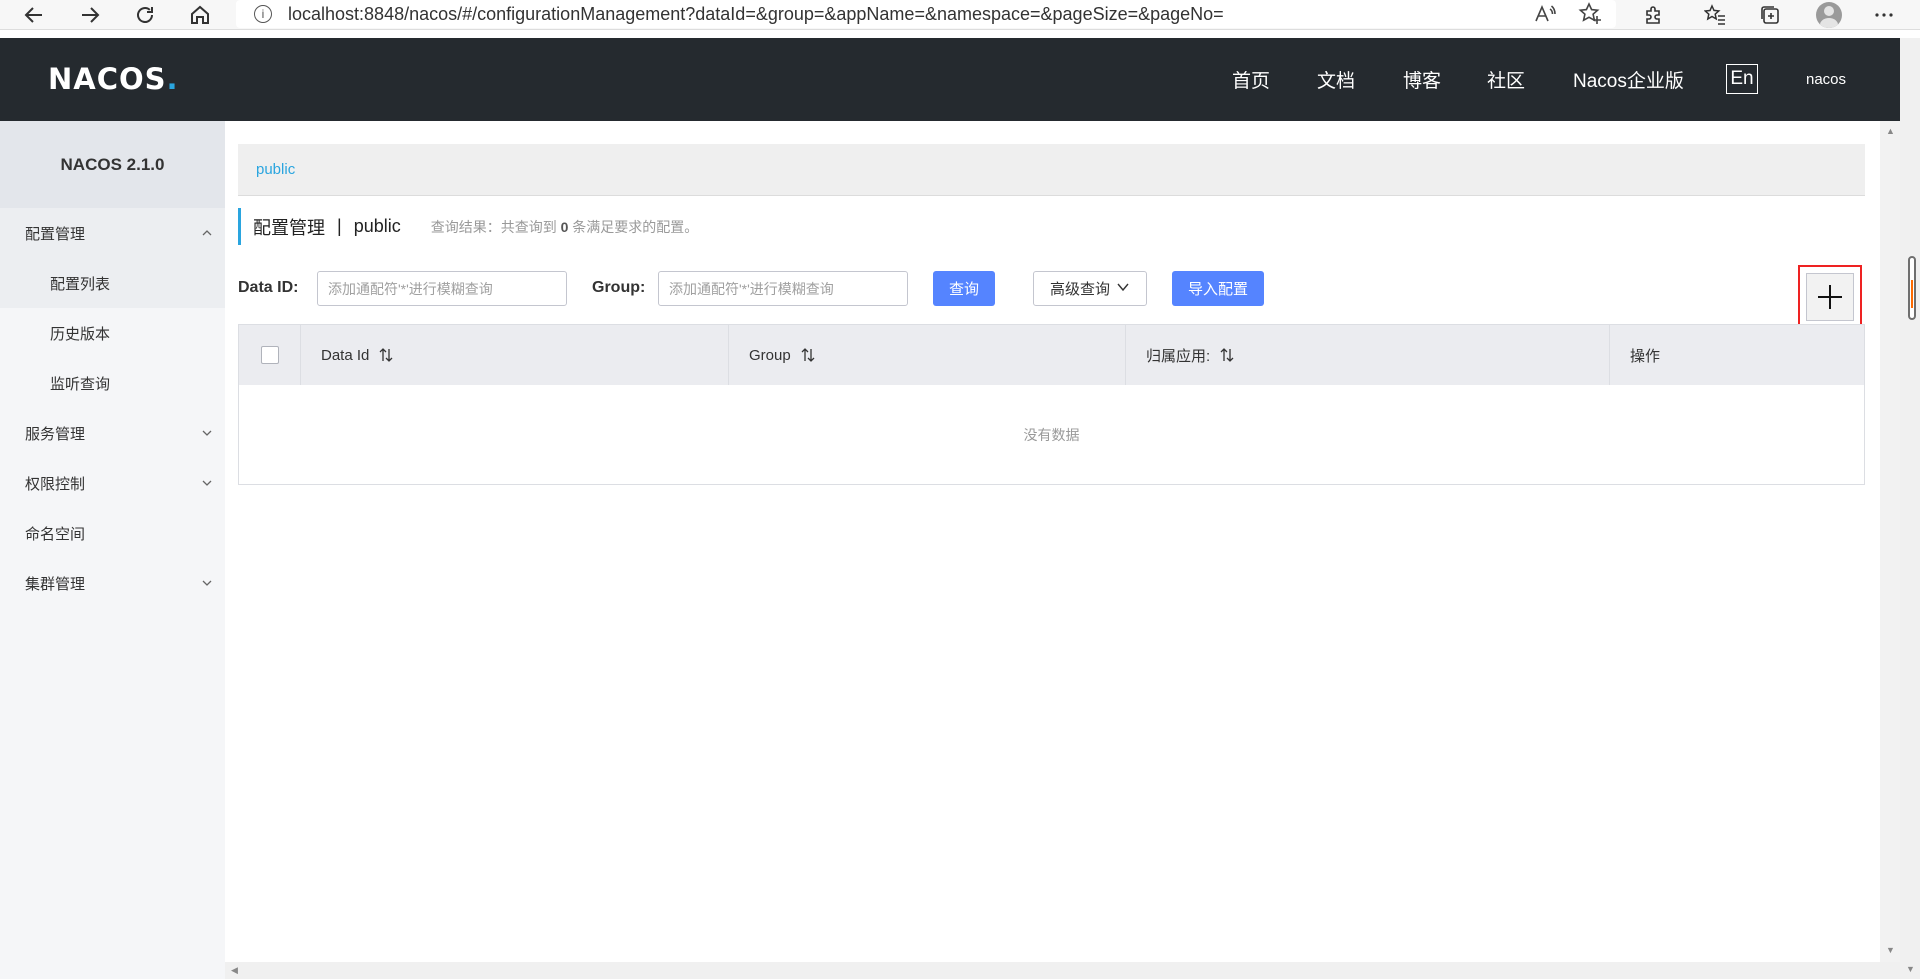 Image resolution: width=1920 pixels, height=979 pixels. What do you see at coordinates (80, 334) in the screenshot?
I see `sidebar-item-label: 历史版本` at bounding box center [80, 334].